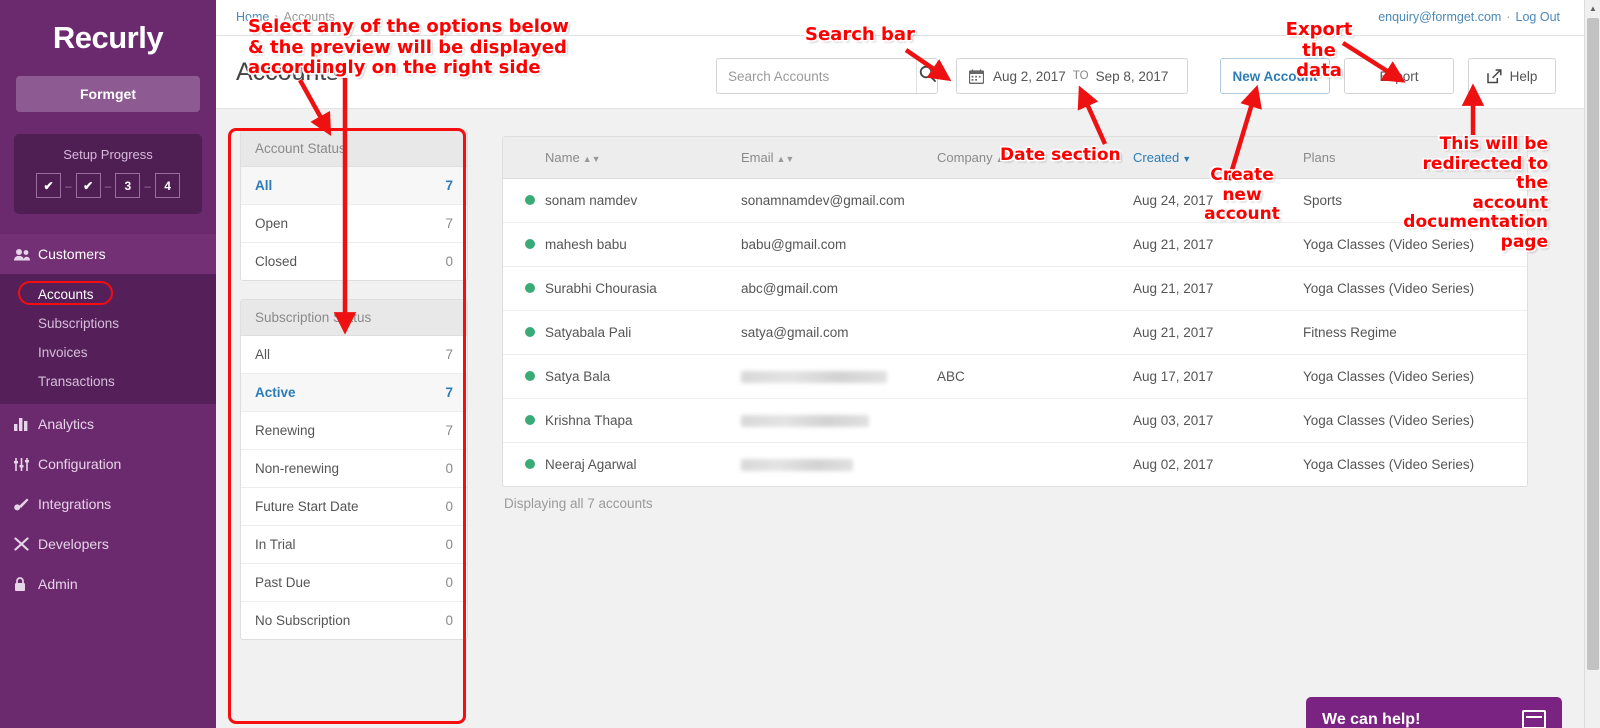  Describe the element at coordinates (1035, 465) in the screenshot. I see `row-company` at that location.